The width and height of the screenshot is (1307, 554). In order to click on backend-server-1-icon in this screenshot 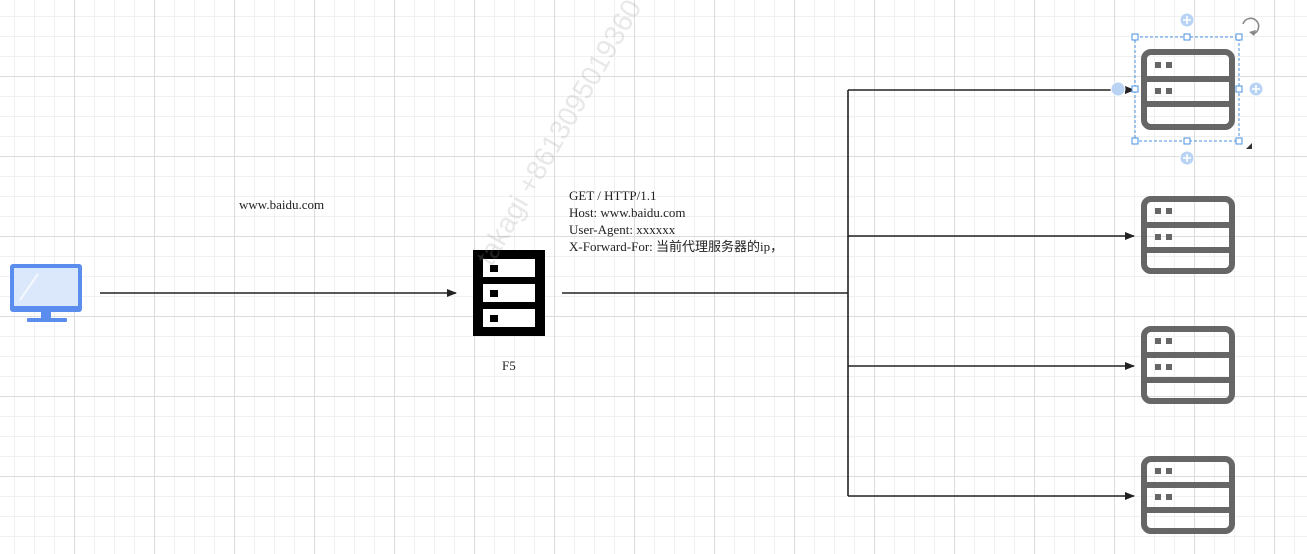, I will do `click(1188, 89)`.